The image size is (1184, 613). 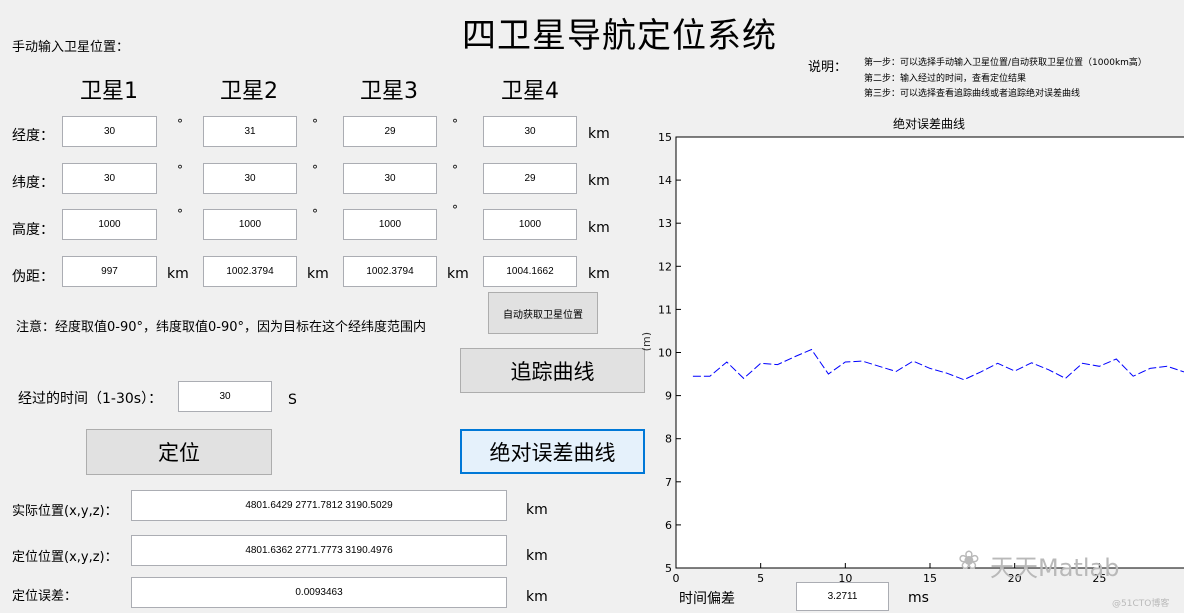 What do you see at coordinates (665, 266) in the screenshot?
I see `y-tick-label: 12` at bounding box center [665, 266].